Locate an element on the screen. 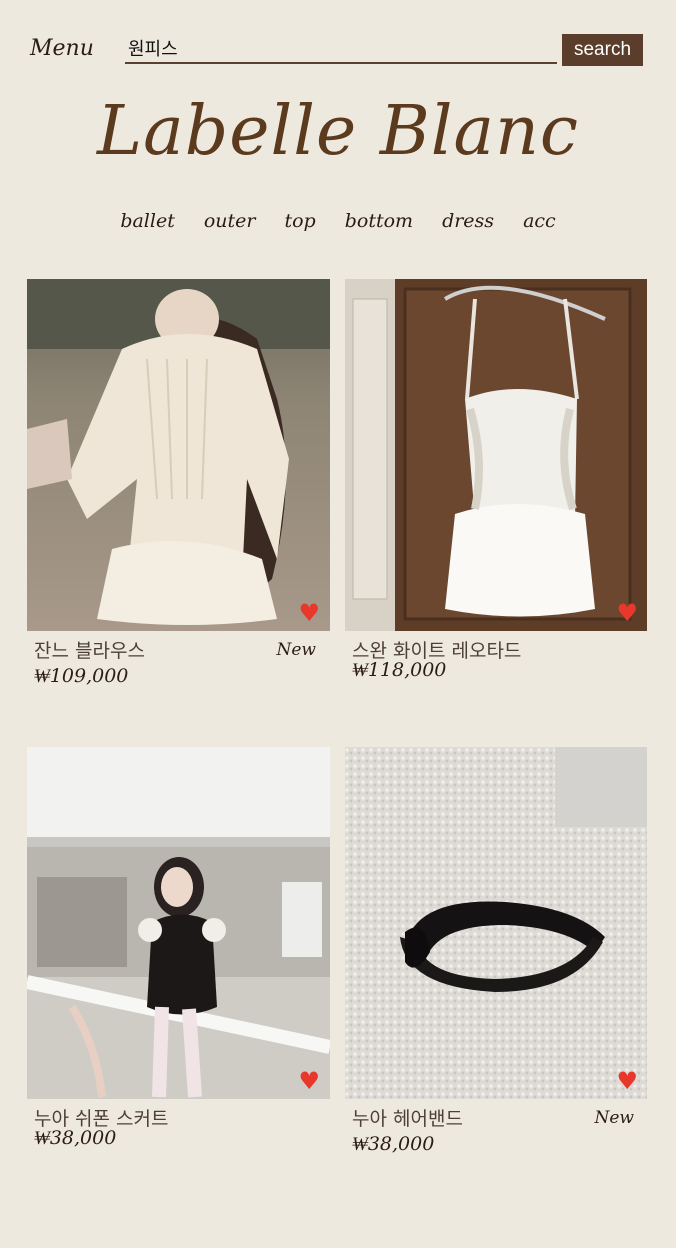  category-nav: ballet outer top bottom dress acc is located at coordinates (338, 221).